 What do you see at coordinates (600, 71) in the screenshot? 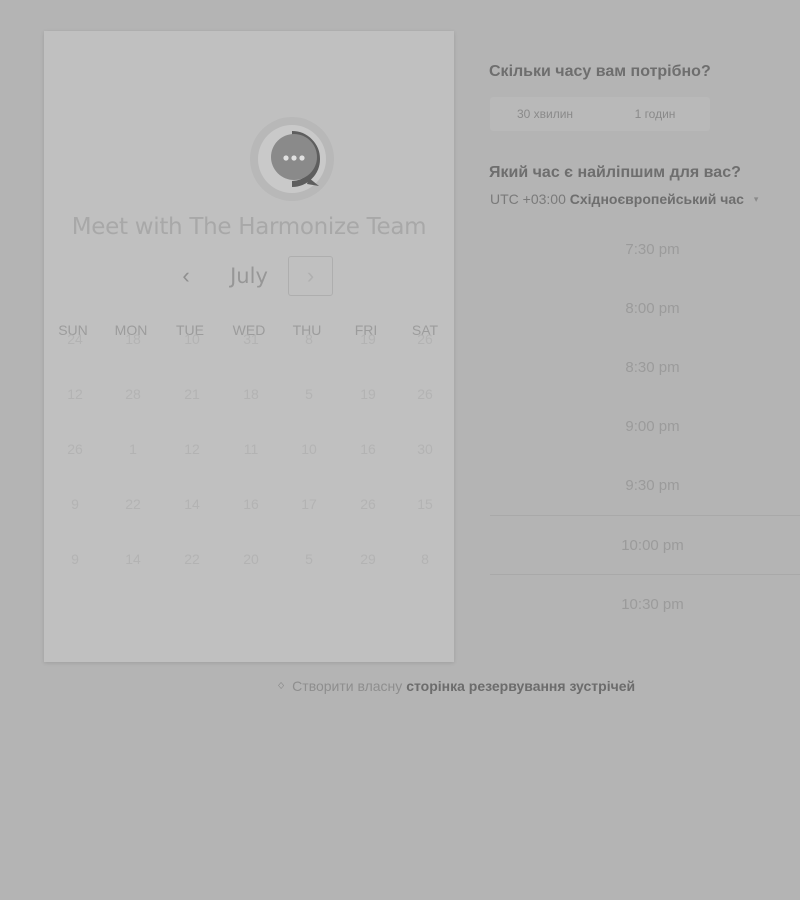
I see `duration-question: Скільки часу вам потрібно?` at bounding box center [600, 71].